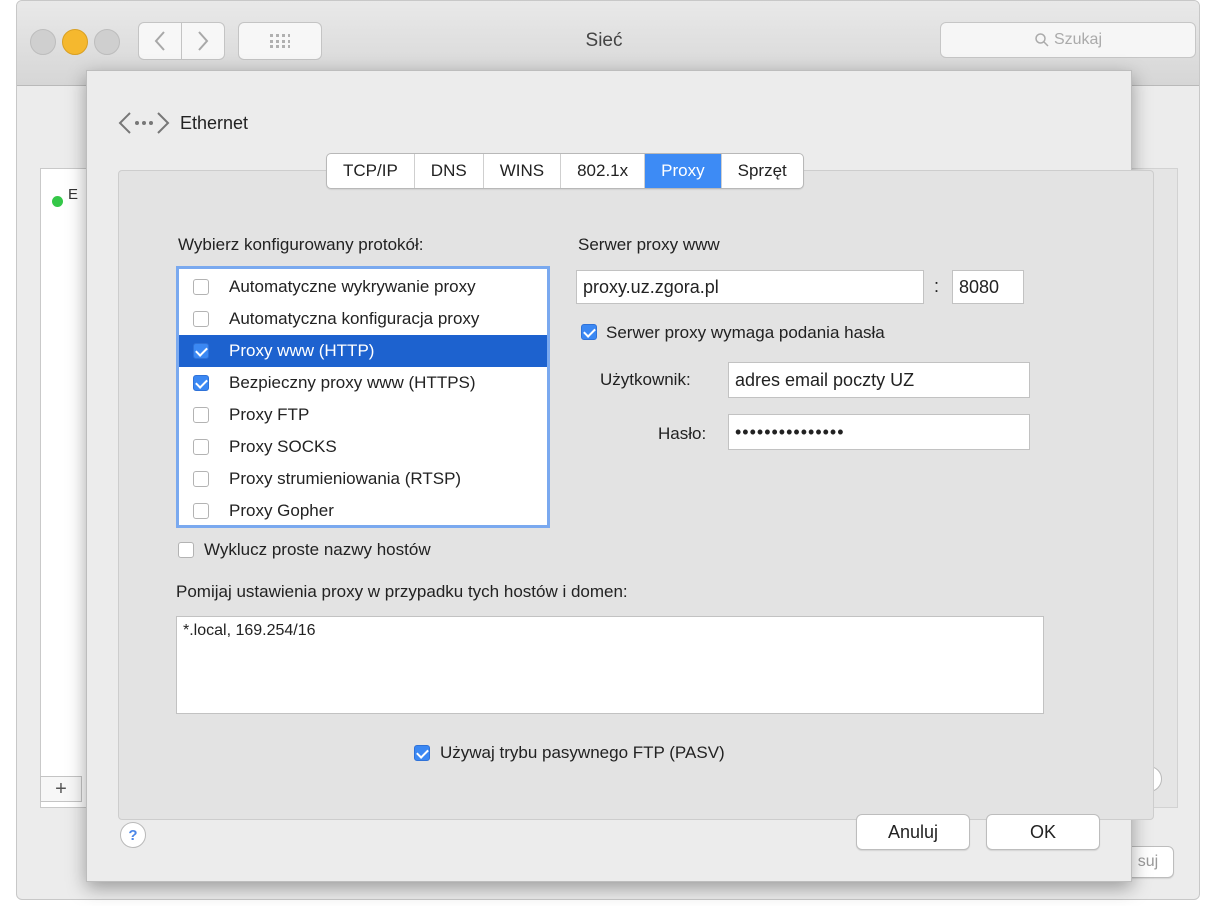 The height and width of the screenshot is (906, 1208). Describe the element at coordinates (682, 433) in the screenshot. I see `password-label: Hasło:` at that location.